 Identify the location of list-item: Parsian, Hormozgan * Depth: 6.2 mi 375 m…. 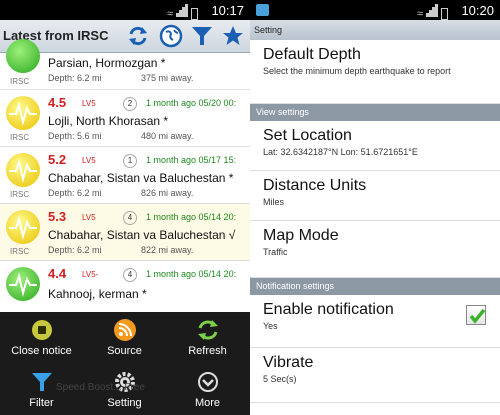
(125, 64).